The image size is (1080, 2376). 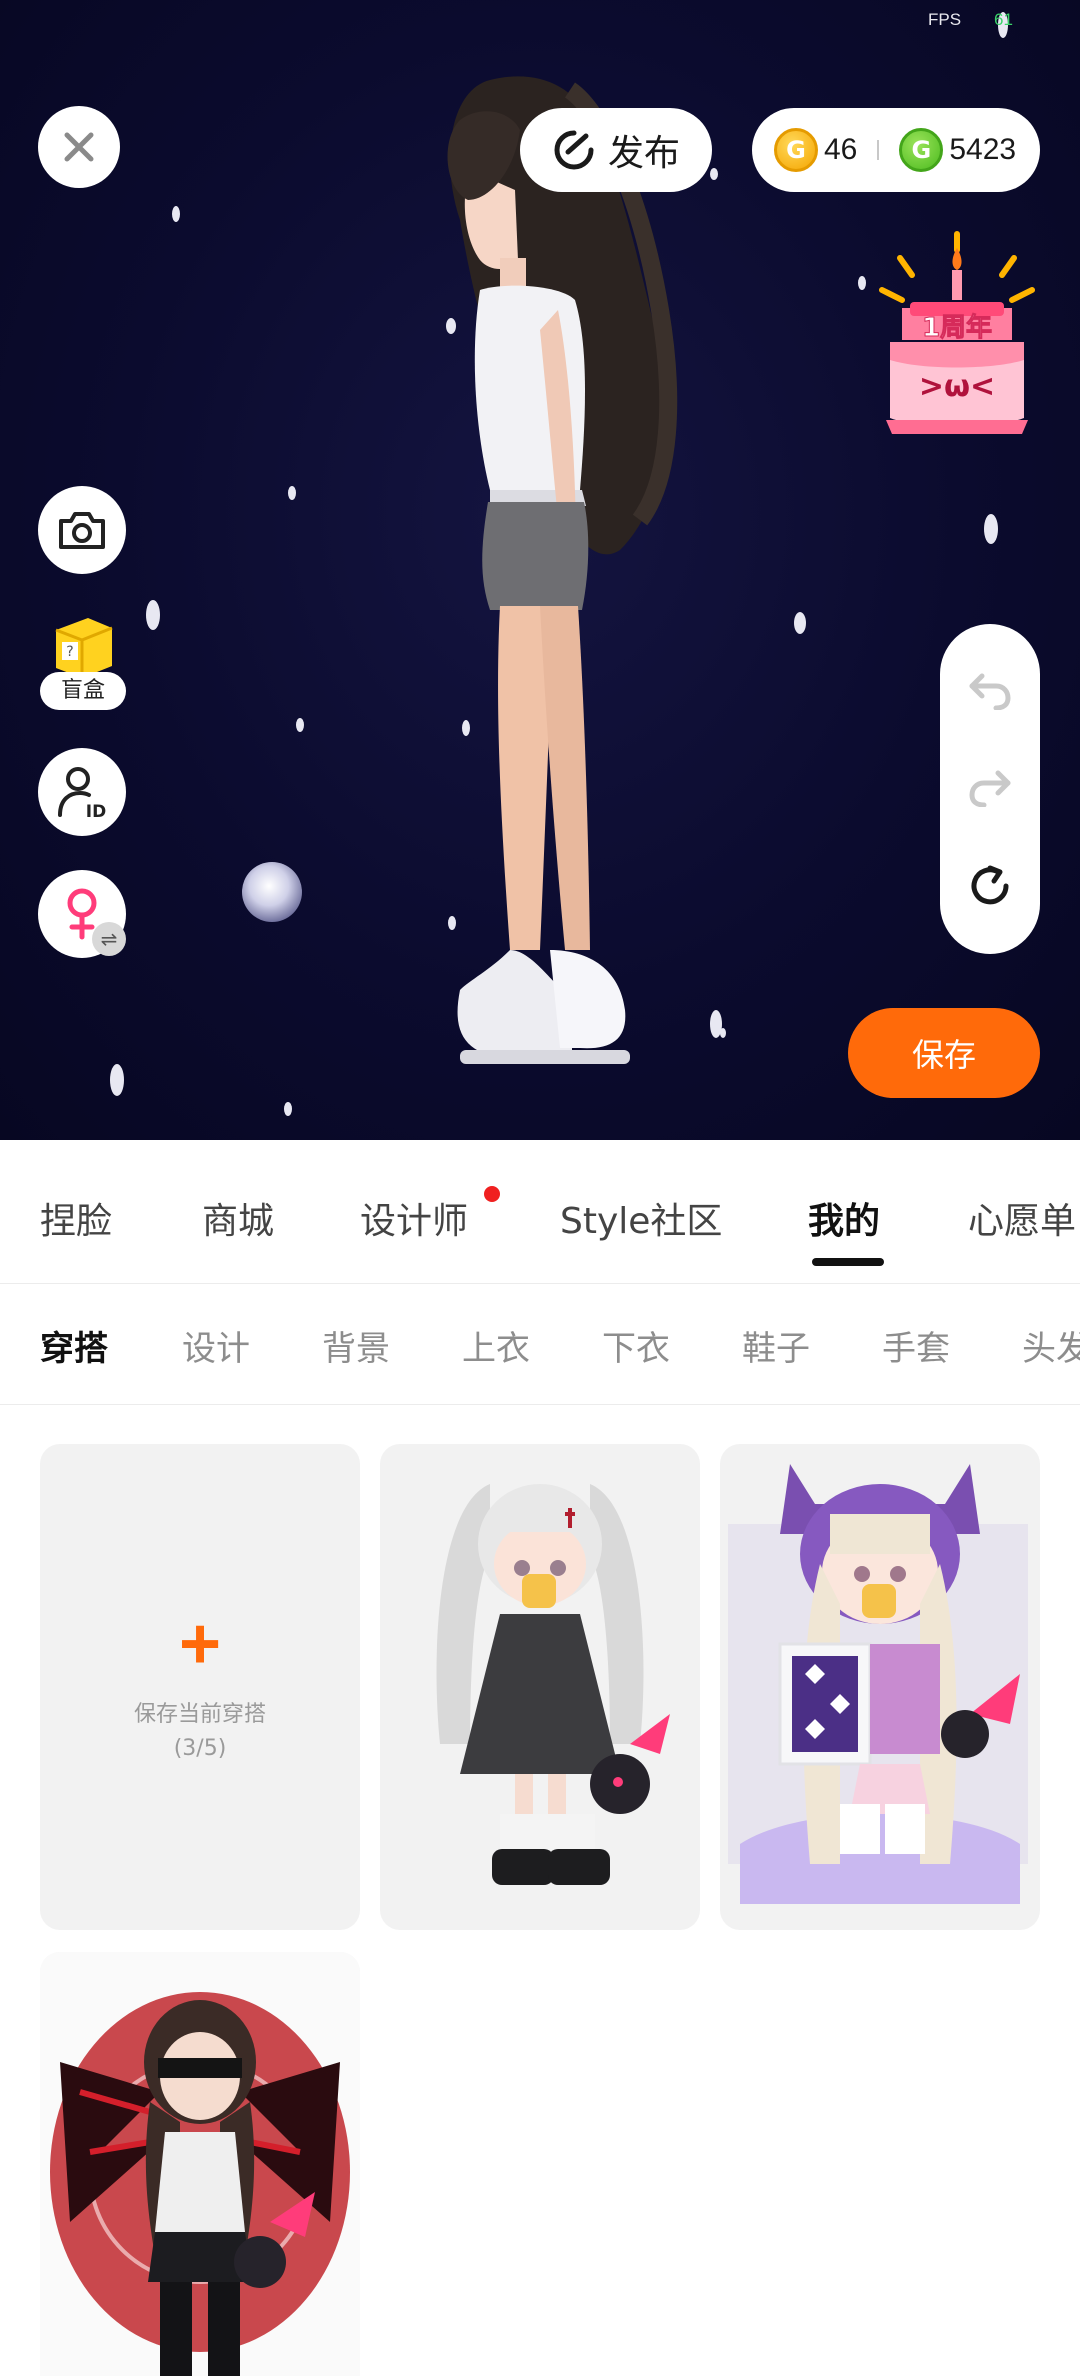 What do you see at coordinates (200, 1687) in the screenshot?
I see `save-current-outfit-card: + 保存当前穿搭 (3/5)` at bounding box center [200, 1687].